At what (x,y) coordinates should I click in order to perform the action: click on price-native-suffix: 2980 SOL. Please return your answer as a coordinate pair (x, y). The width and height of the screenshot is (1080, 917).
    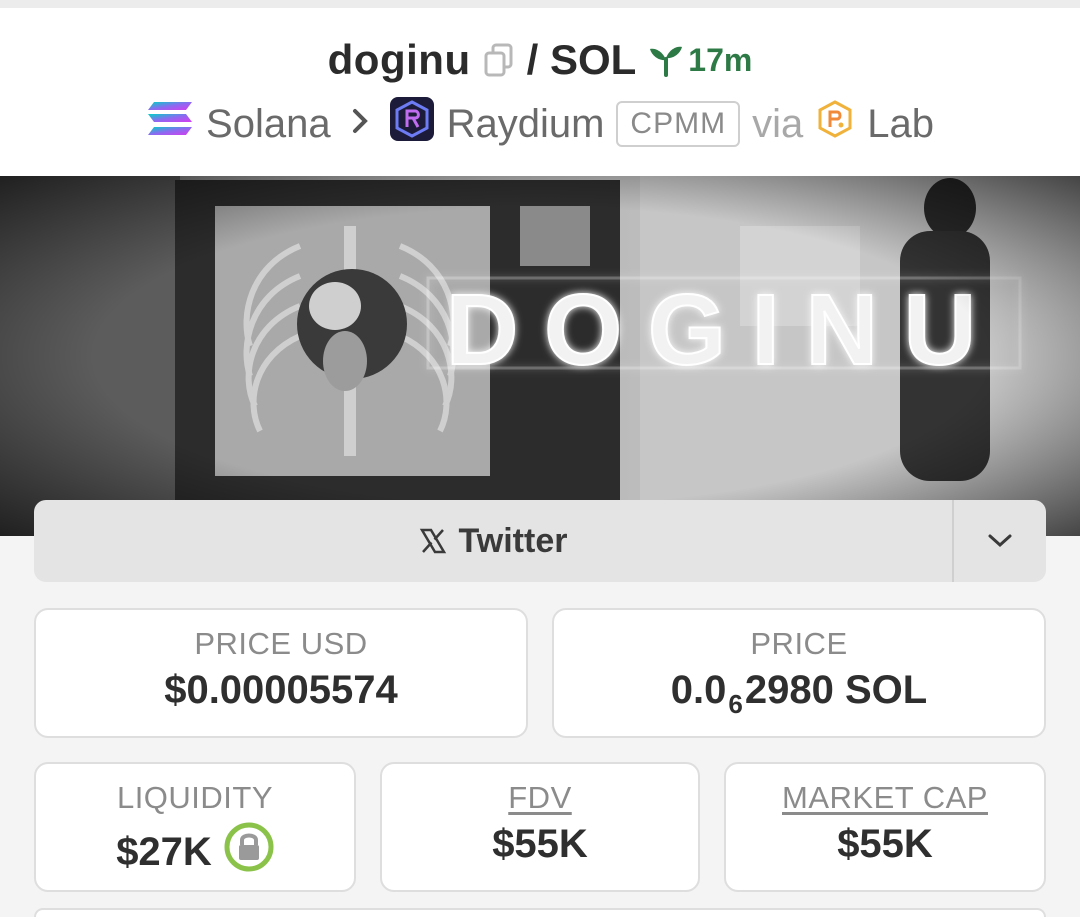
    Looking at the image, I should click on (836, 690).